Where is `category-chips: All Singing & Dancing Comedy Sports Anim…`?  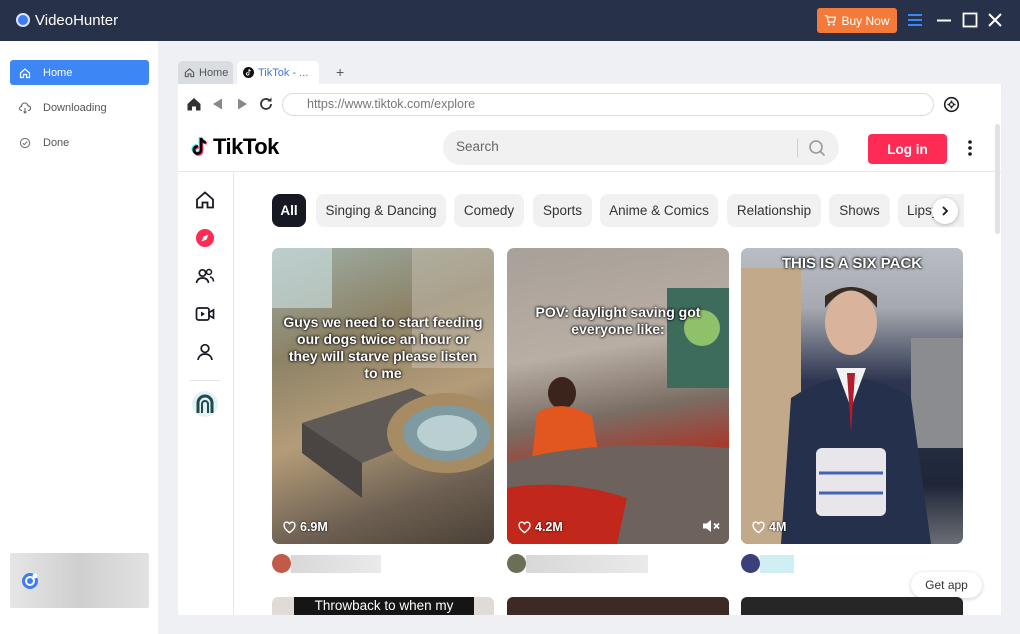 category-chips: All Singing & Dancing Comedy Sports Anim… is located at coordinates (618, 211).